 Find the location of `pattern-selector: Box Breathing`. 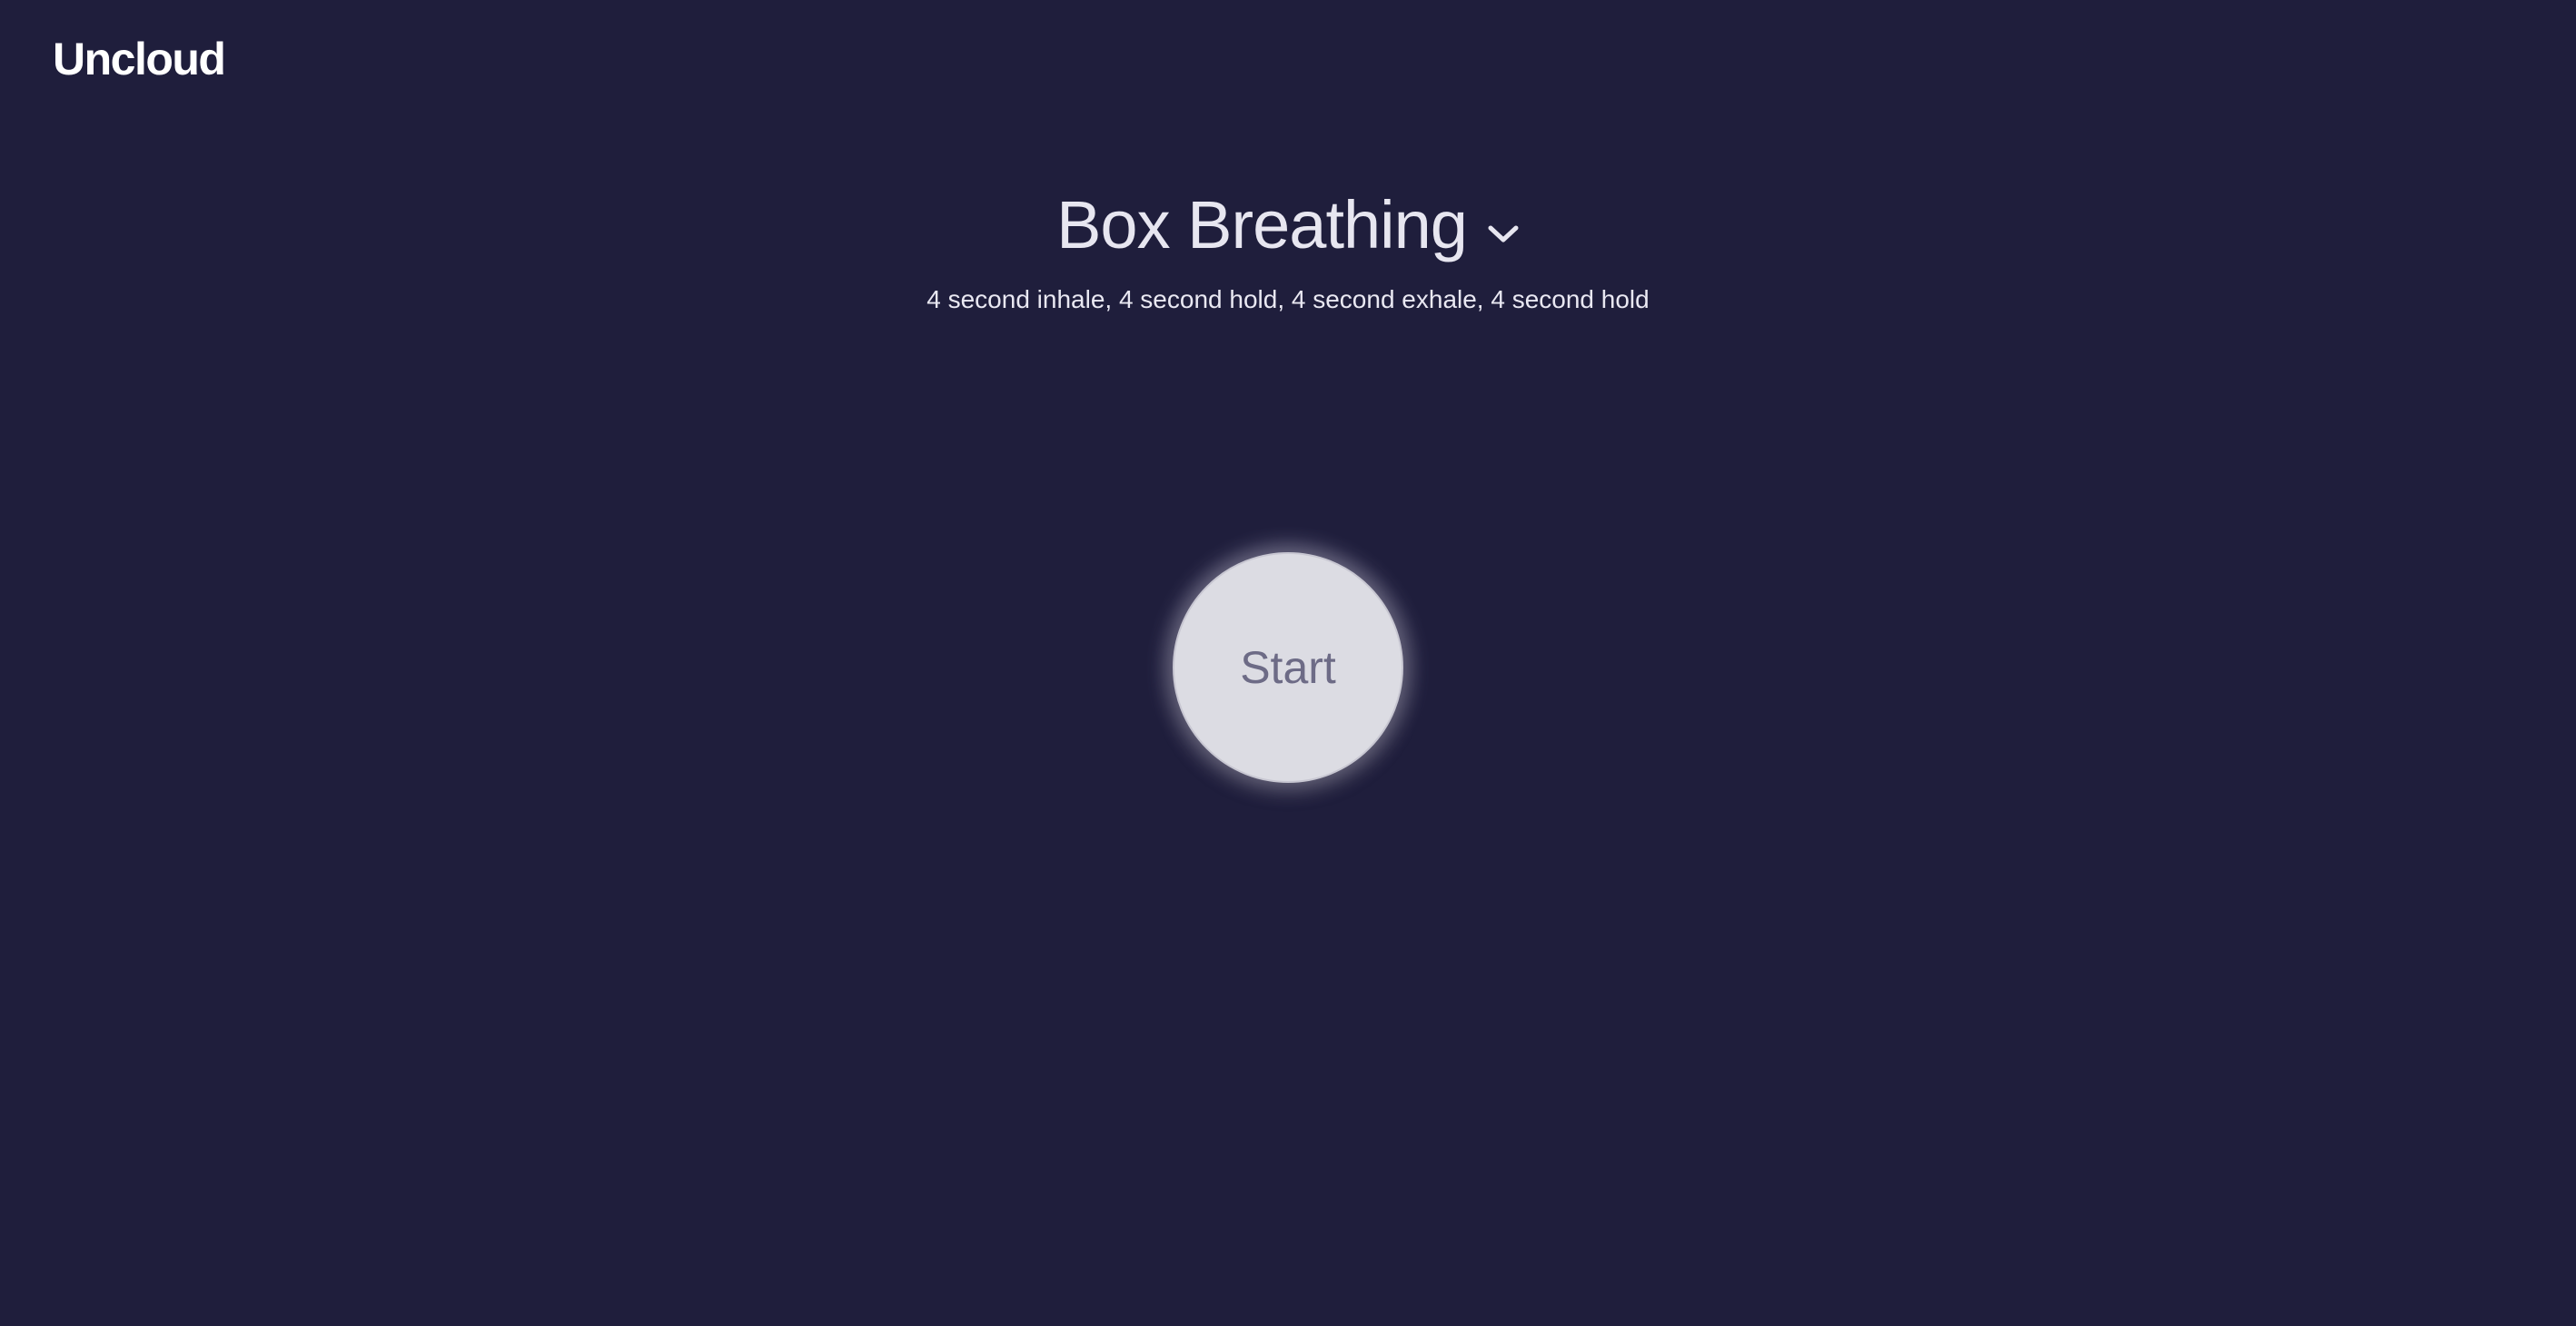

pattern-selector: Box Breathing is located at coordinates (1288, 226).